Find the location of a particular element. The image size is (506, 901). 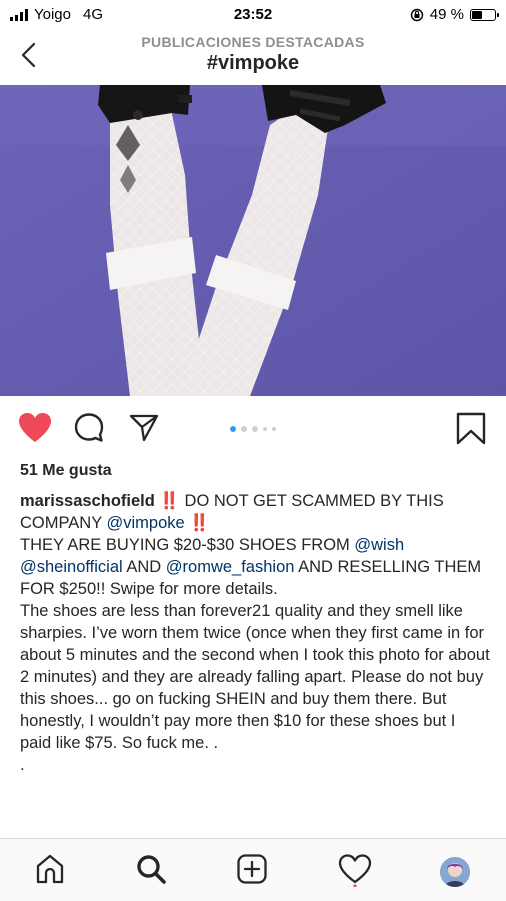

mention-sheinofficial: @sheinofficial is located at coordinates (71, 567).